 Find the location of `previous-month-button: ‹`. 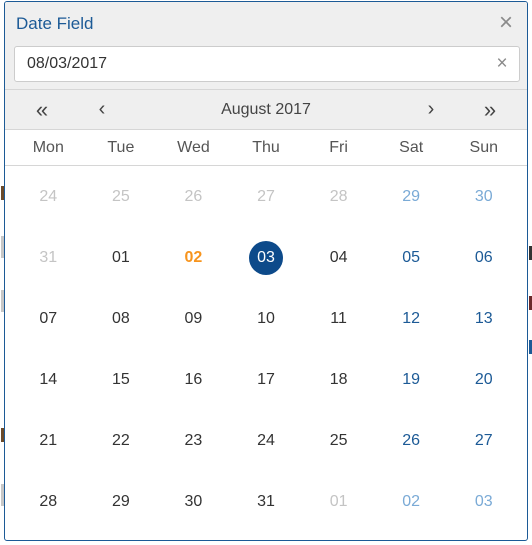

previous-month-button: ‹ is located at coordinates (102, 109).